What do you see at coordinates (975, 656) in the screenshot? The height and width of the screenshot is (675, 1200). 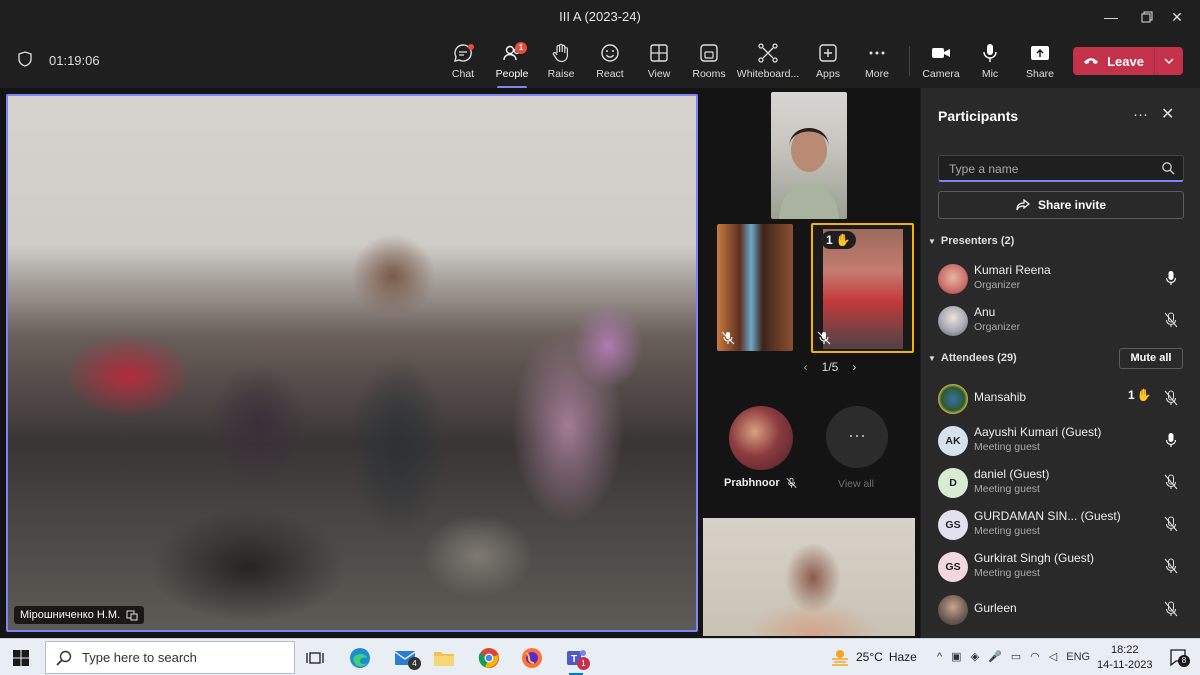 I see `security-icon: ◈` at bounding box center [975, 656].